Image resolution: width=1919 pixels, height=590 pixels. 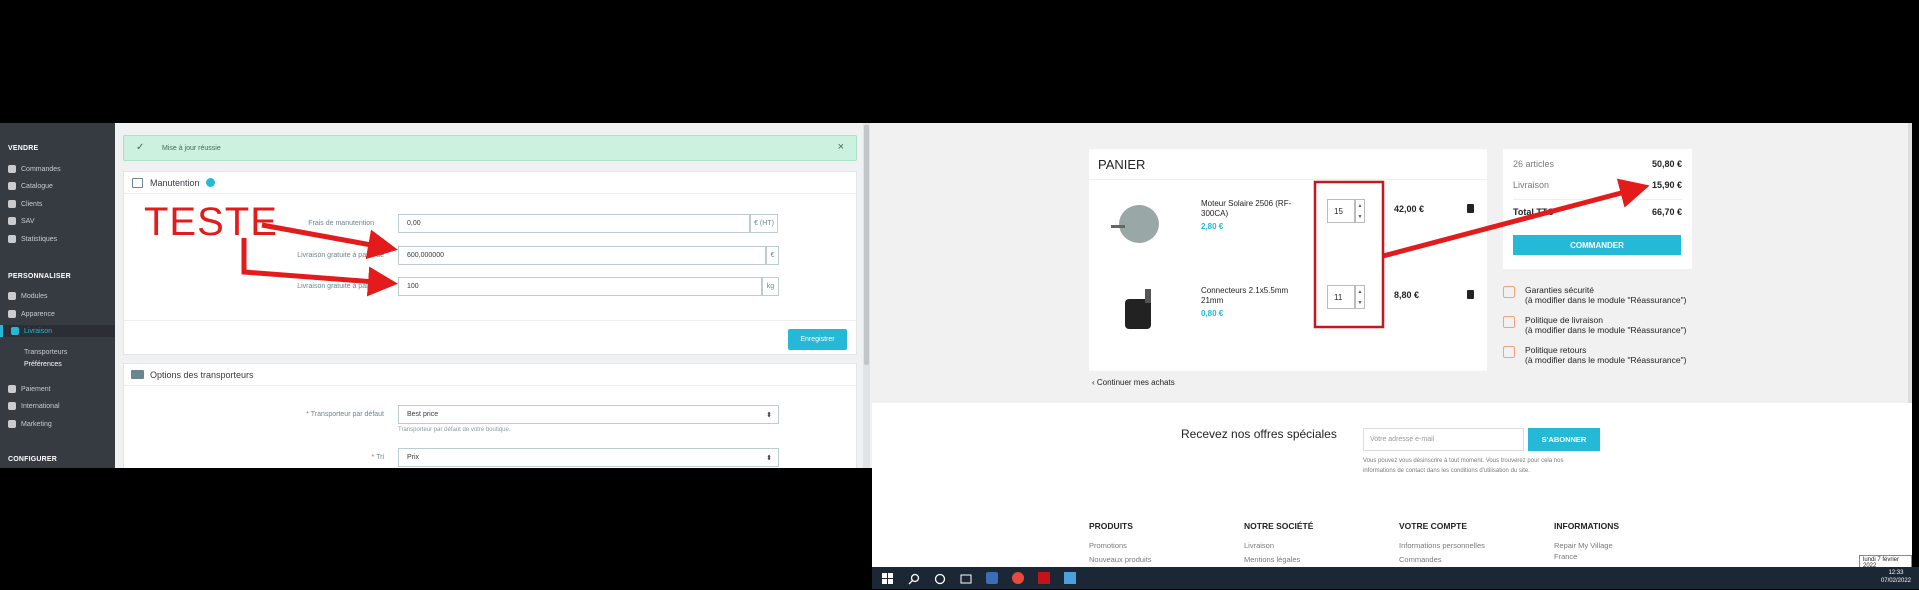 I want to click on line-total: 42,00 €, so click(x=1409, y=209).